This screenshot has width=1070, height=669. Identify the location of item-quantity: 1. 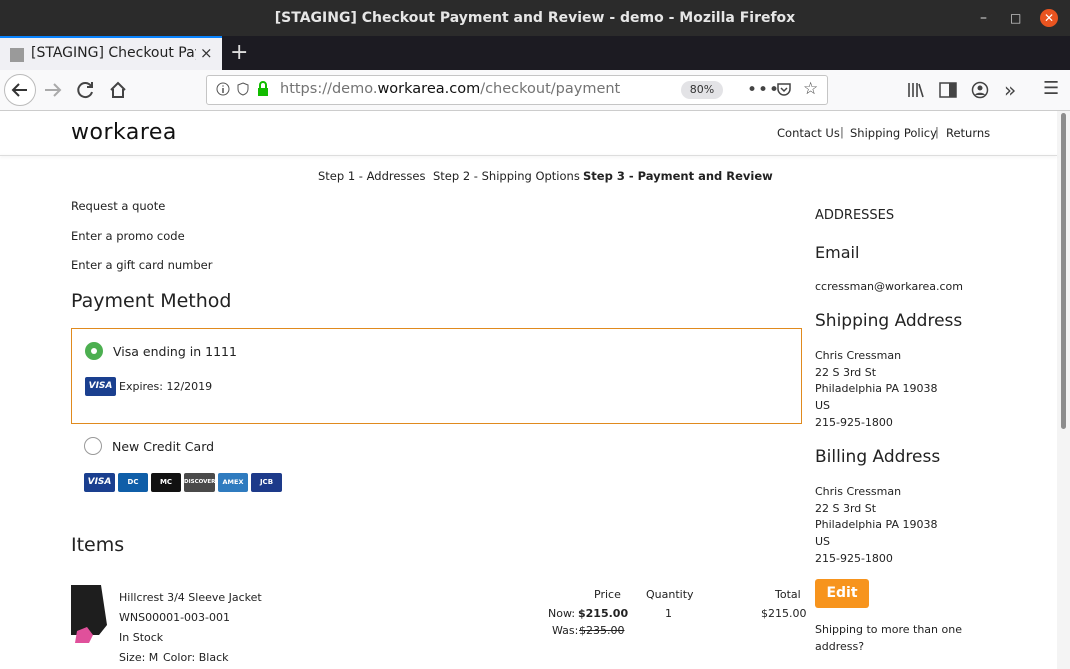
(668, 613).